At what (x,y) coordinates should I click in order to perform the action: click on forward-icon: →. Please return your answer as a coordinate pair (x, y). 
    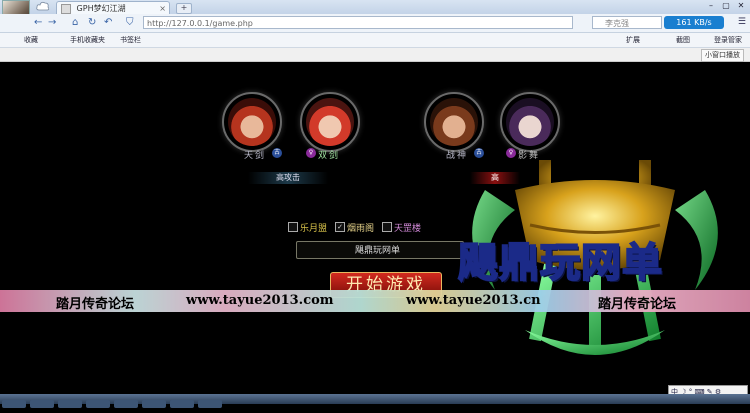
    Looking at the image, I should click on (52, 23).